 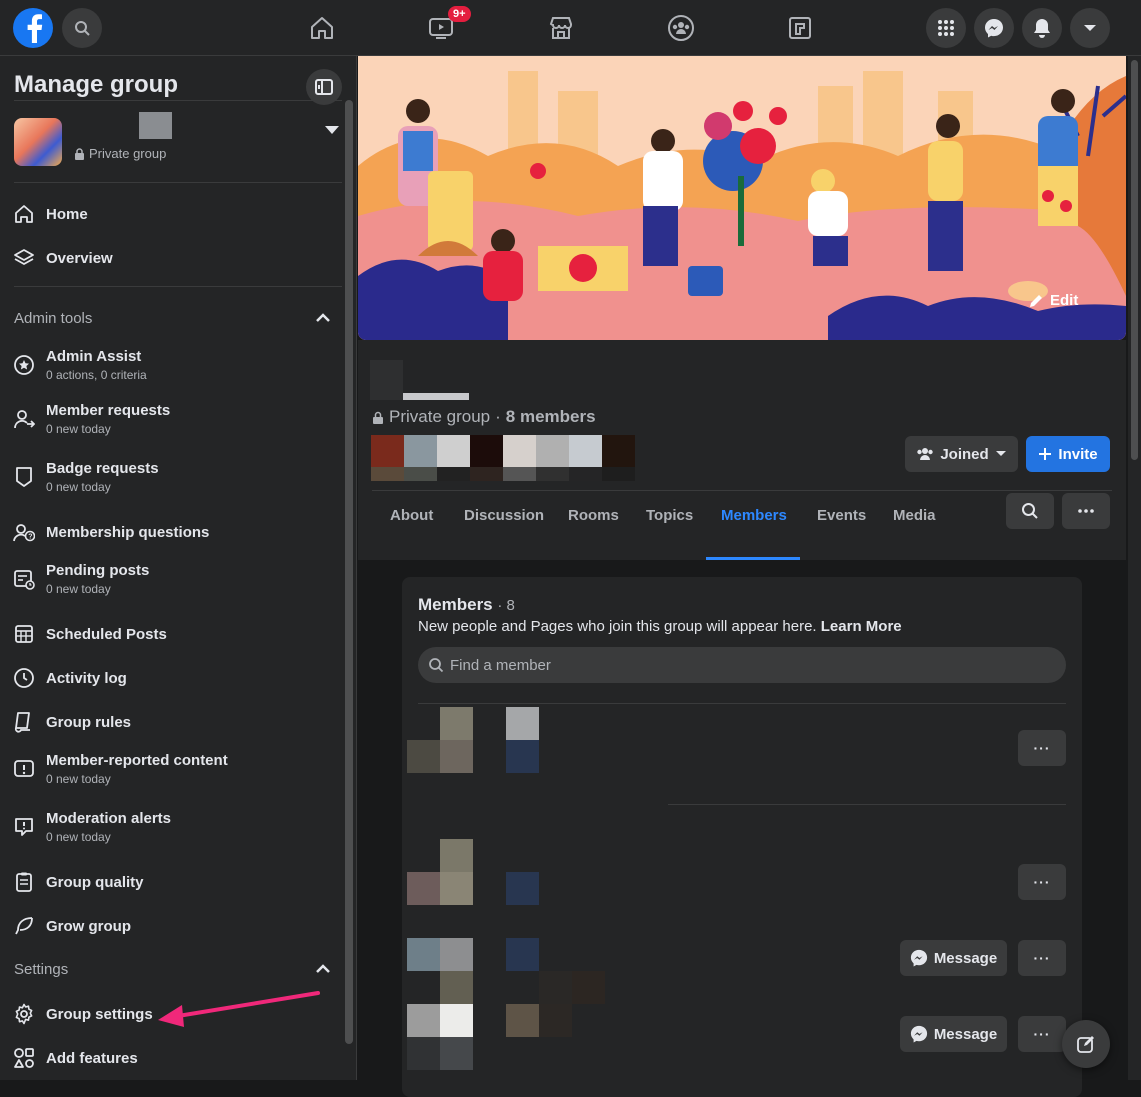 I want to click on top-navigation-bar: 9+, so click(x=570, y=28).